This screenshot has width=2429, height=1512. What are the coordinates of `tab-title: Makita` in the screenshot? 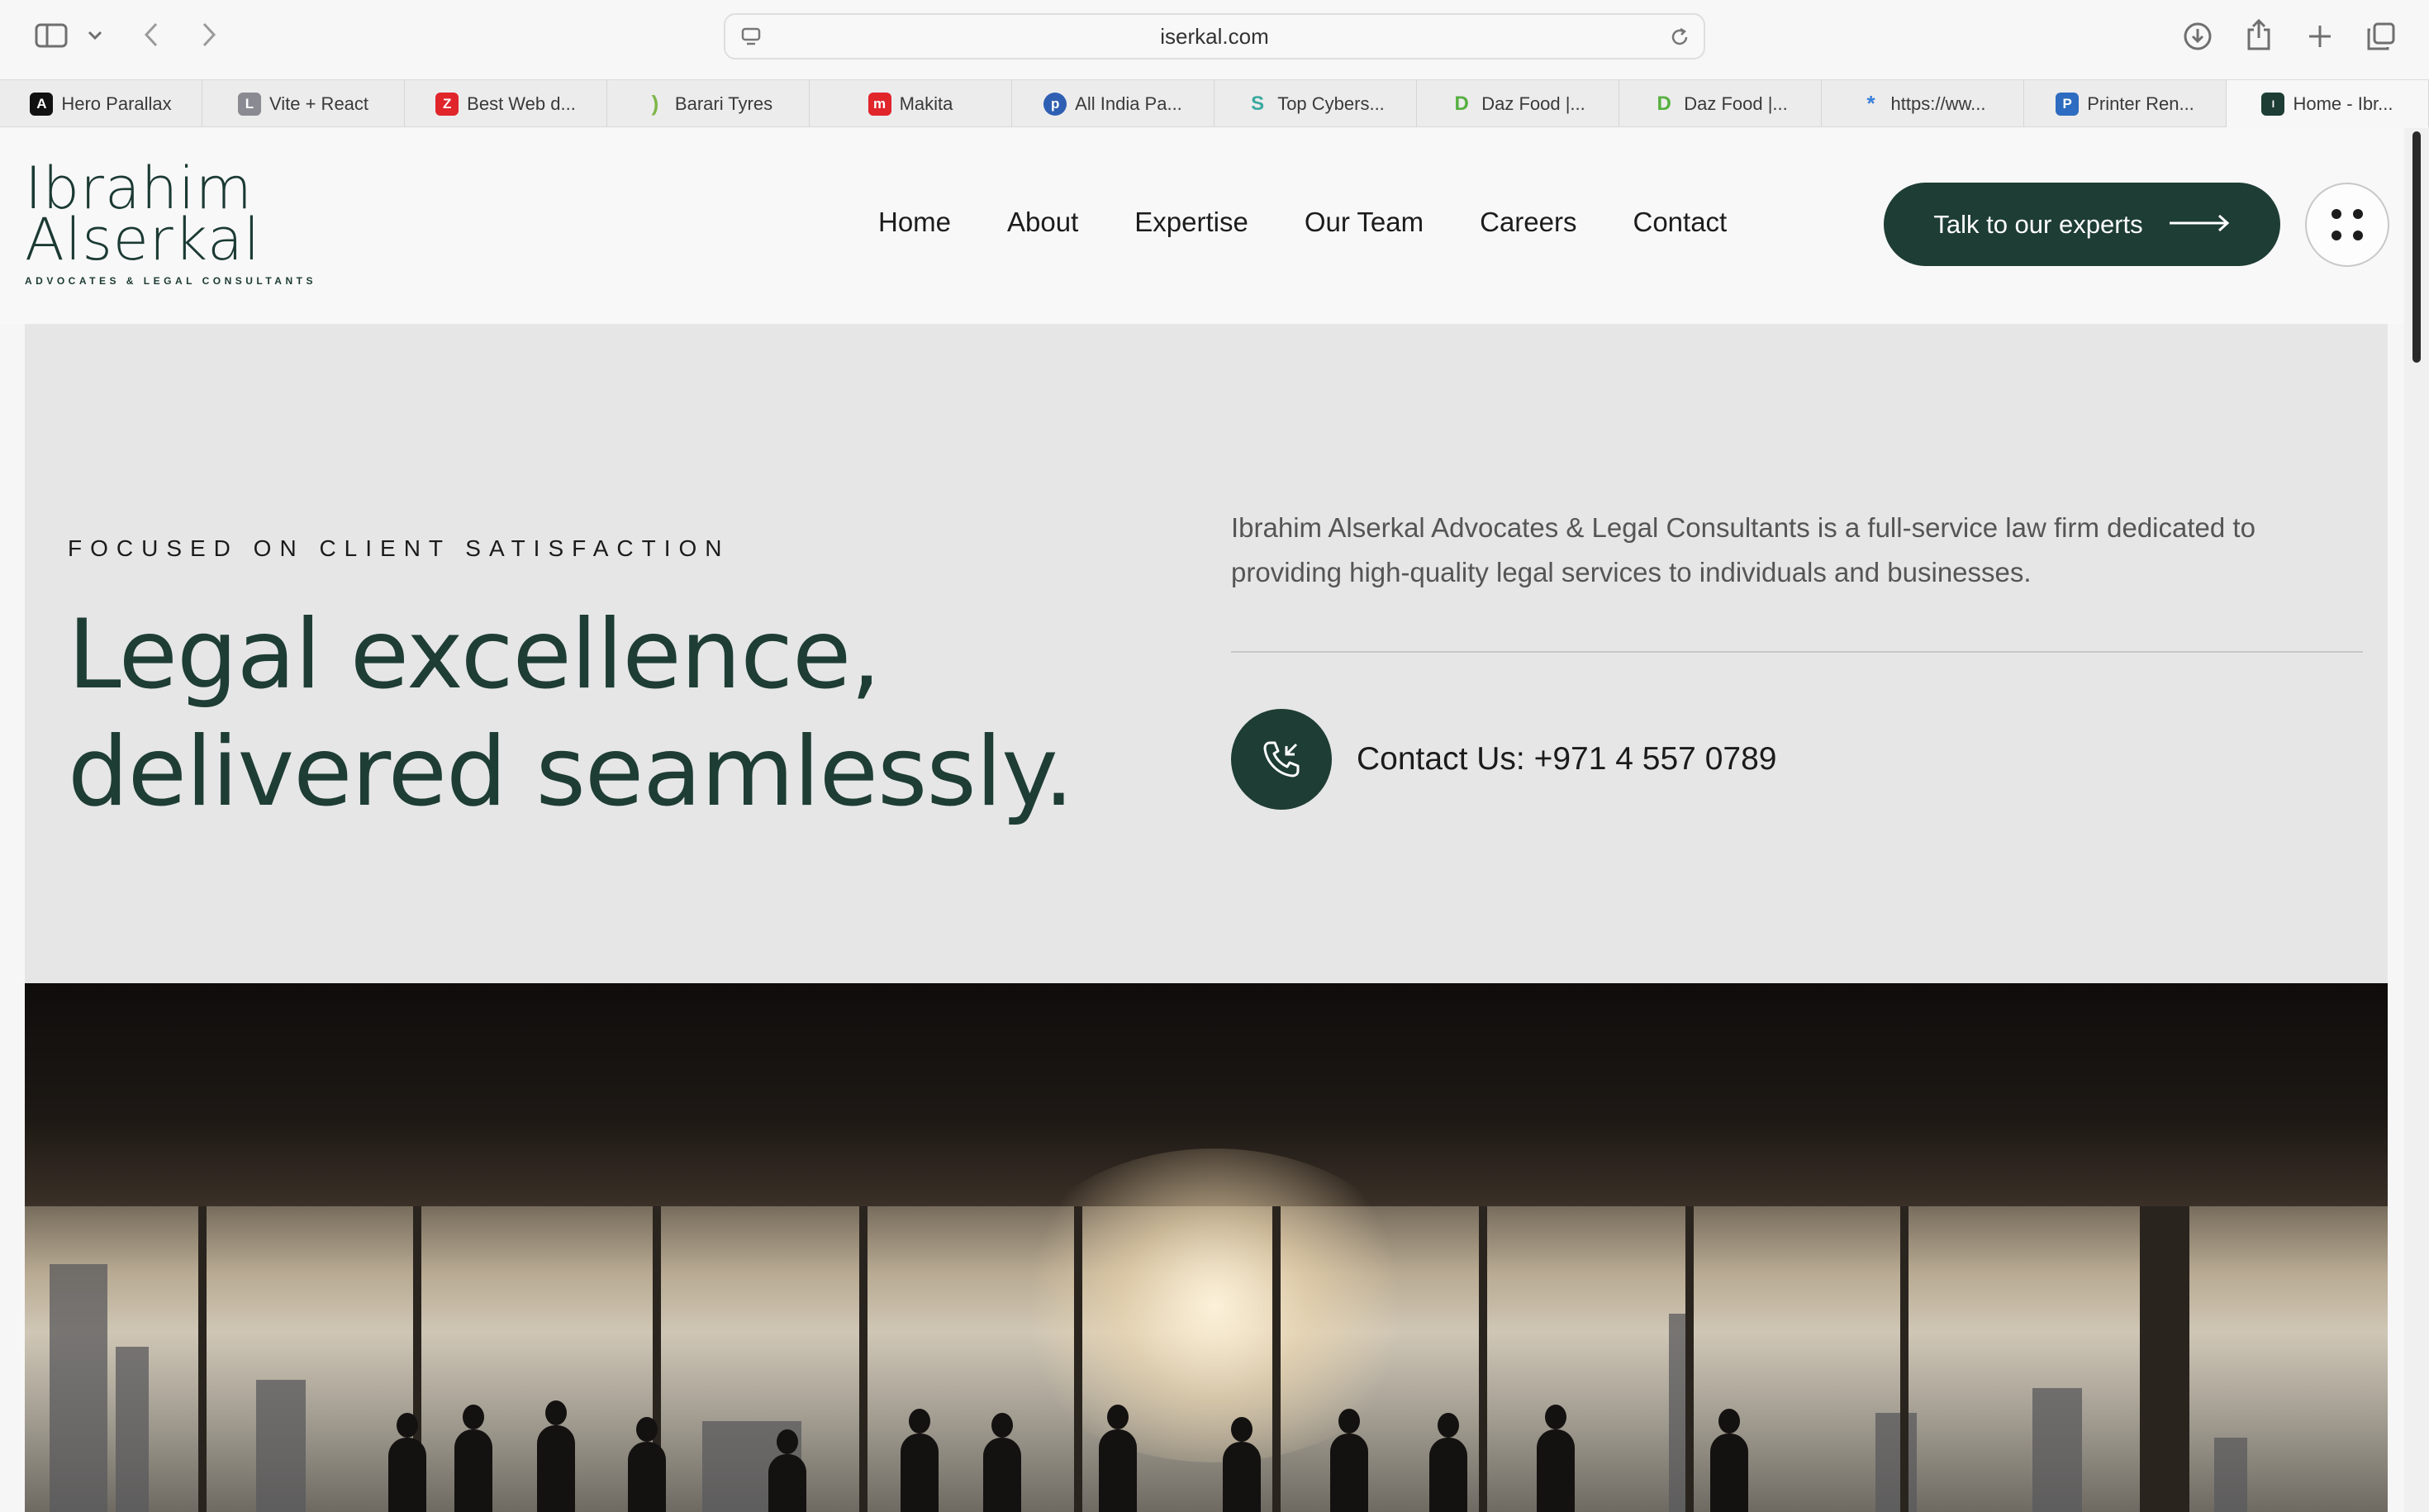 It's located at (926, 103).